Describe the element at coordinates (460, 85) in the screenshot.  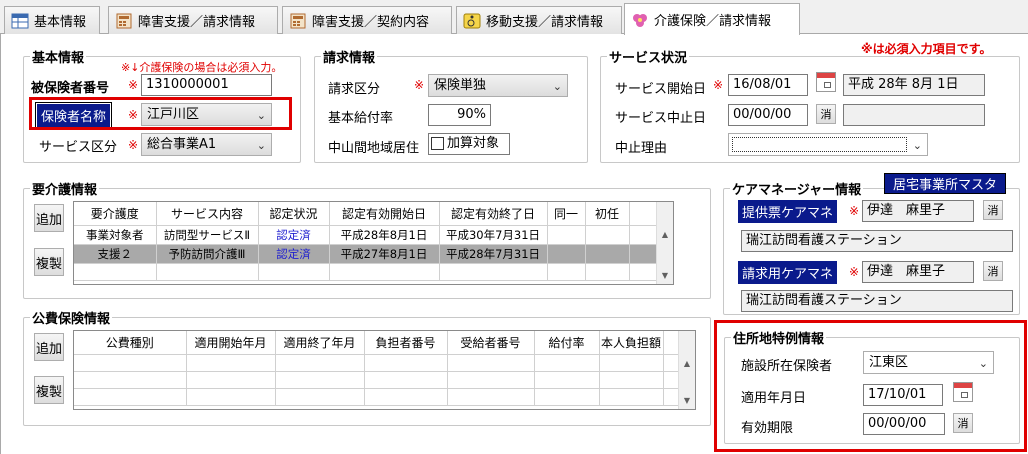
I see `billing-type-value: 保険単独` at that location.